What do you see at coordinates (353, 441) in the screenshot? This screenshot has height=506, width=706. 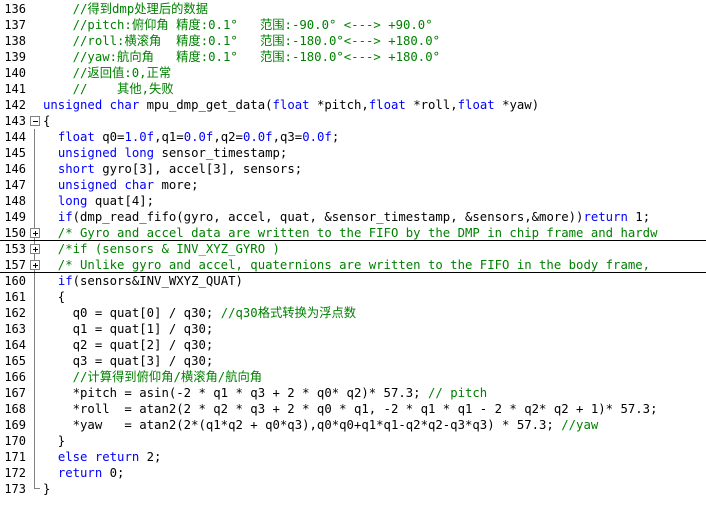 I see `code-line: 170 }` at bounding box center [353, 441].